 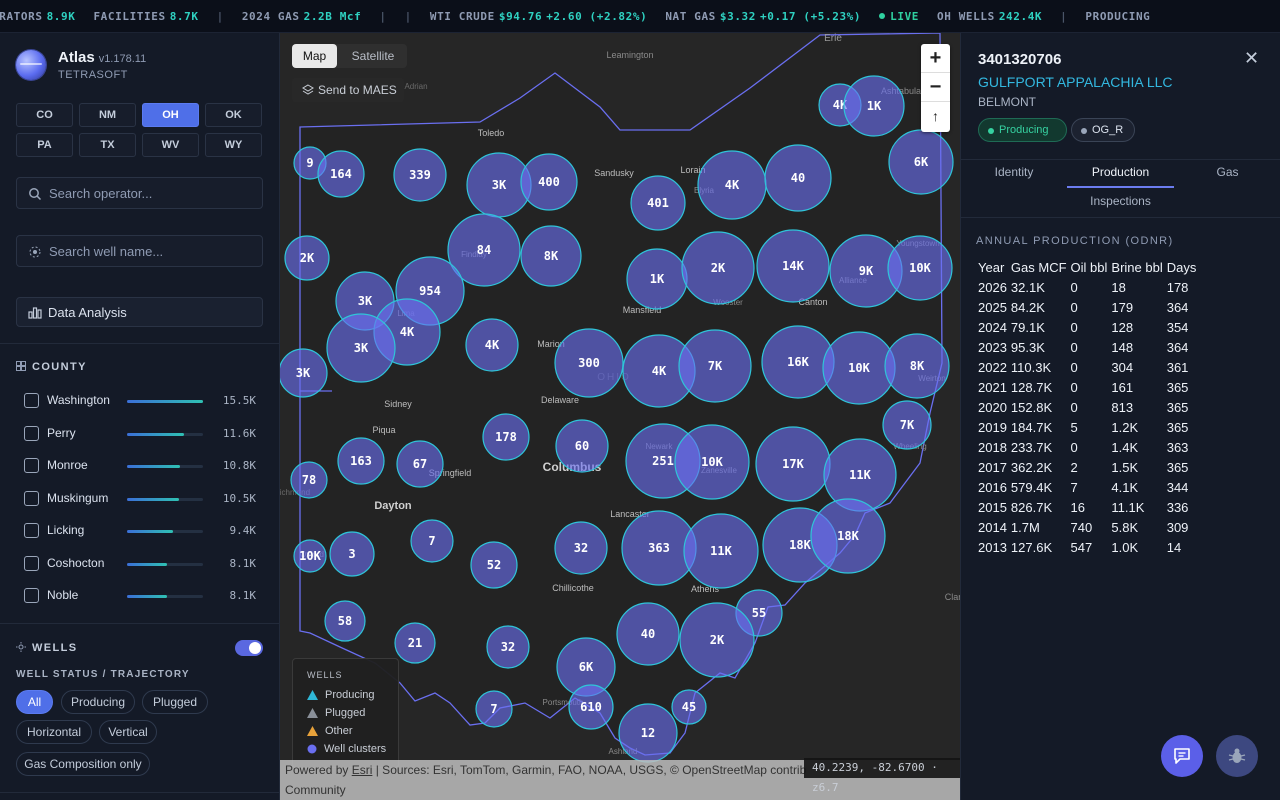 What do you see at coordinates (1014, 173) in the screenshot?
I see `tab-identity: Identity` at bounding box center [1014, 173].